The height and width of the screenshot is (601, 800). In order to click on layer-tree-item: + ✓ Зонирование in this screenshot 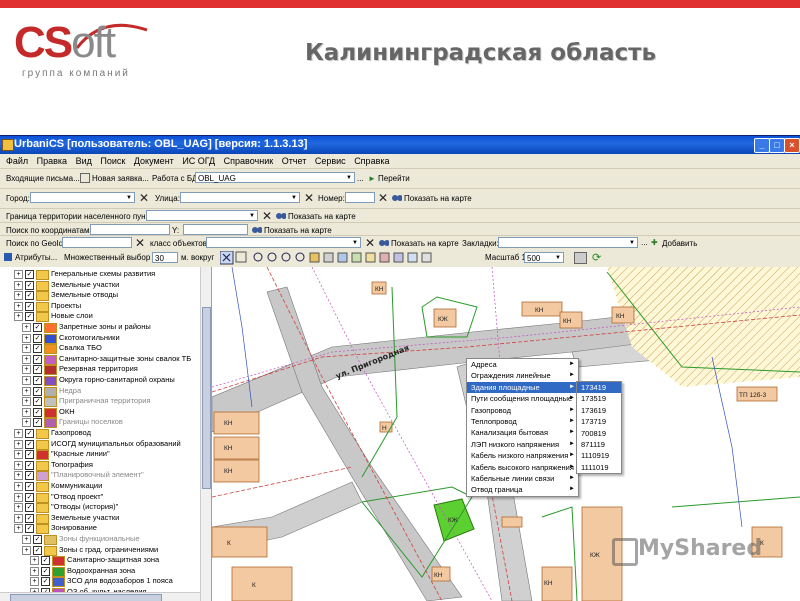, I will do `click(100, 529)`.